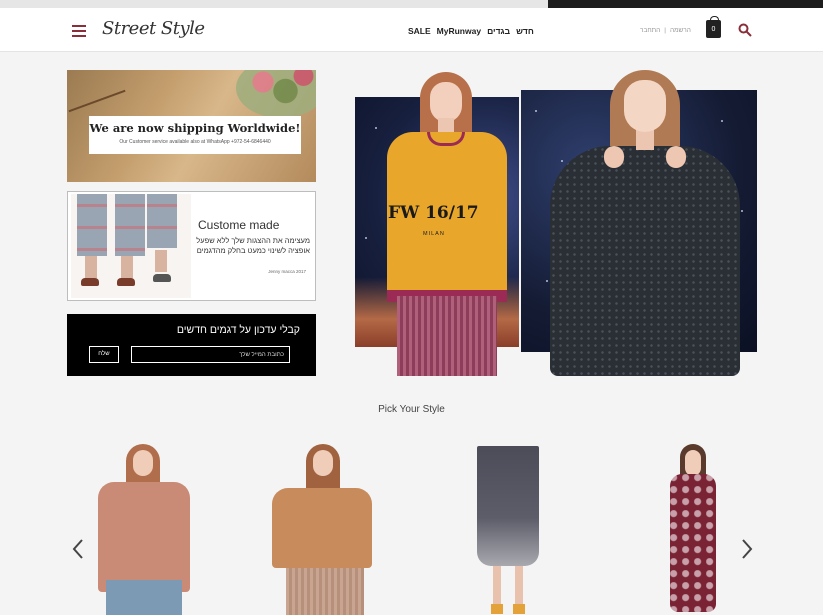 The width and height of the screenshot is (823, 615). Describe the element at coordinates (104, 354) in the screenshot. I see `newsletter-submit-button: שלח` at that location.